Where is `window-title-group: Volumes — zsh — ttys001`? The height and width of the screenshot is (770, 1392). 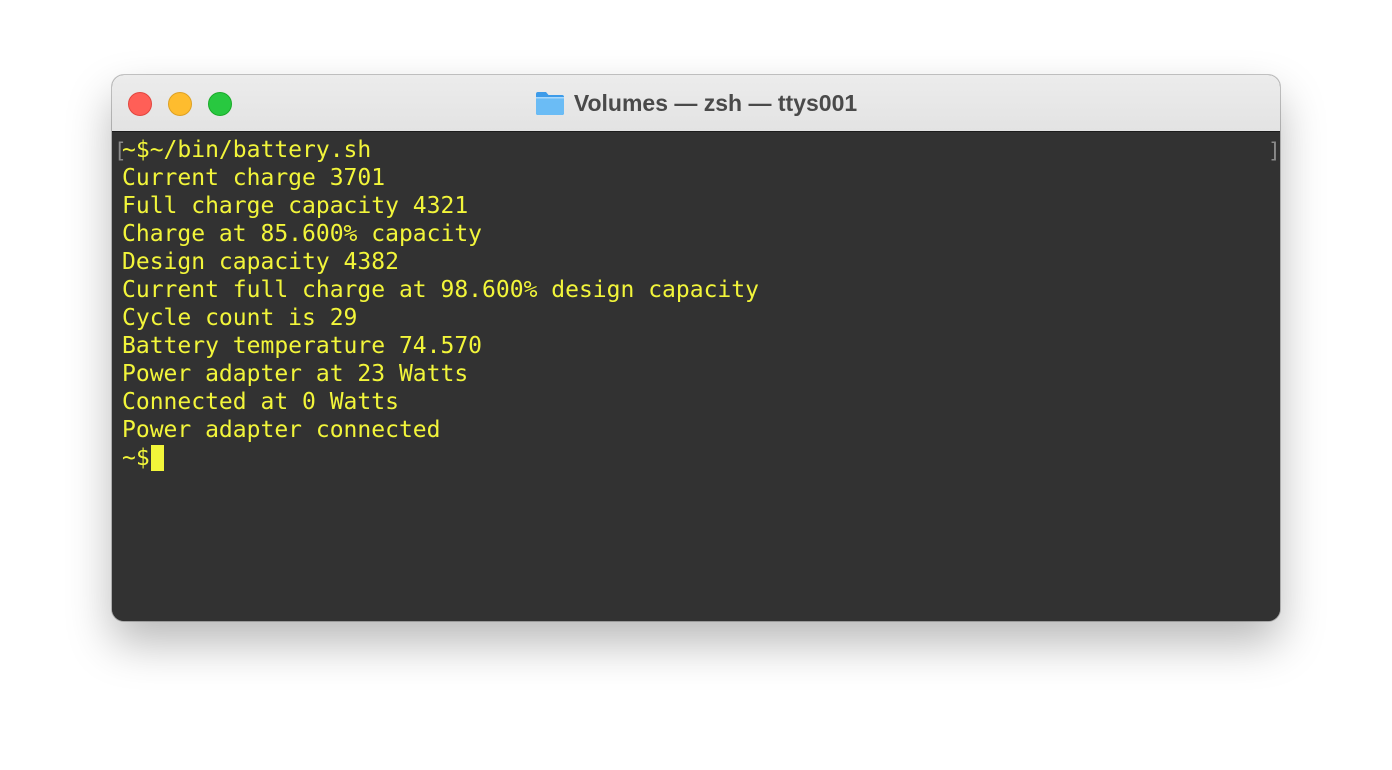 window-title-group: Volumes — zsh — ttys001 is located at coordinates (696, 103).